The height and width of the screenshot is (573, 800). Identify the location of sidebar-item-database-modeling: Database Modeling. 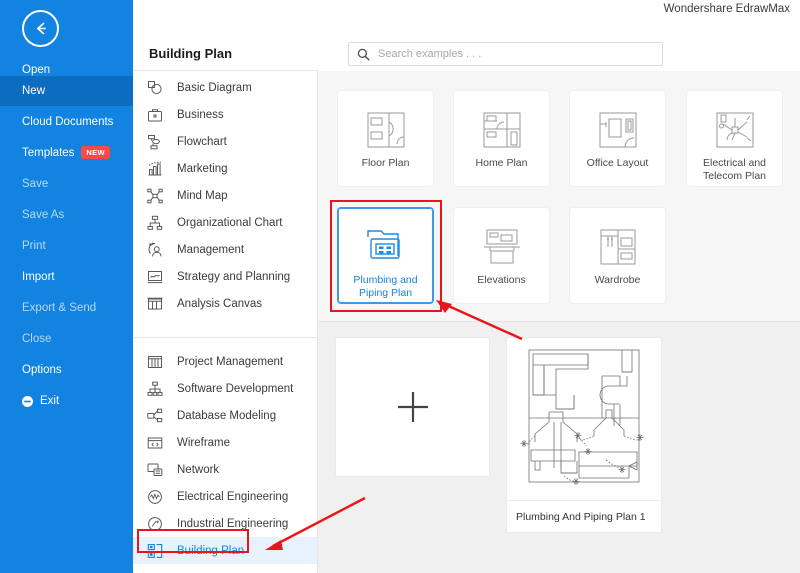
(225, 415).